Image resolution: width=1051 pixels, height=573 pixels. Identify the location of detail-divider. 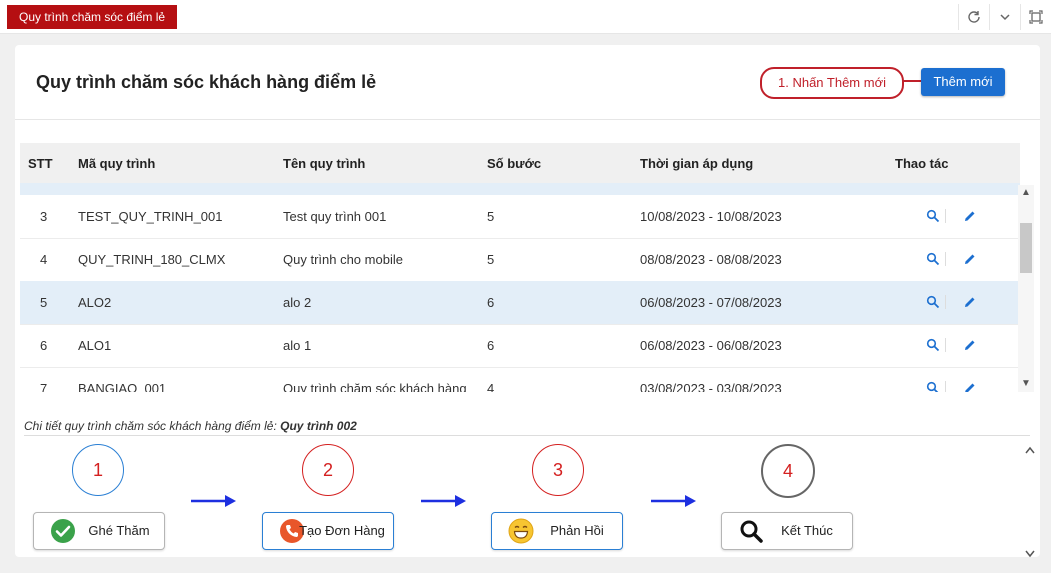
(527, 435).